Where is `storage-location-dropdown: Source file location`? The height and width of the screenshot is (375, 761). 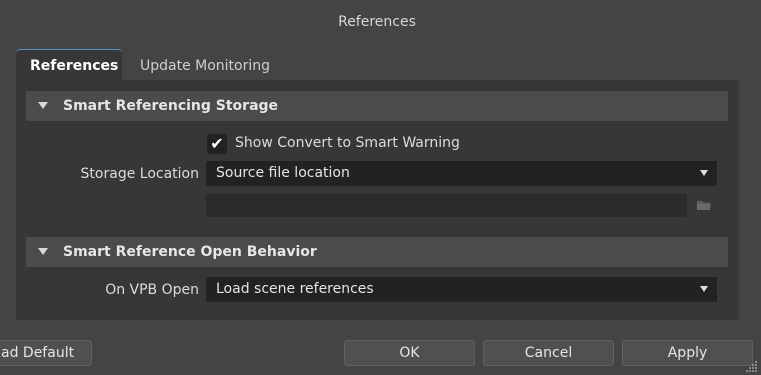 storage-location-dropdown: Source file location is located at coordinates (461, 173).